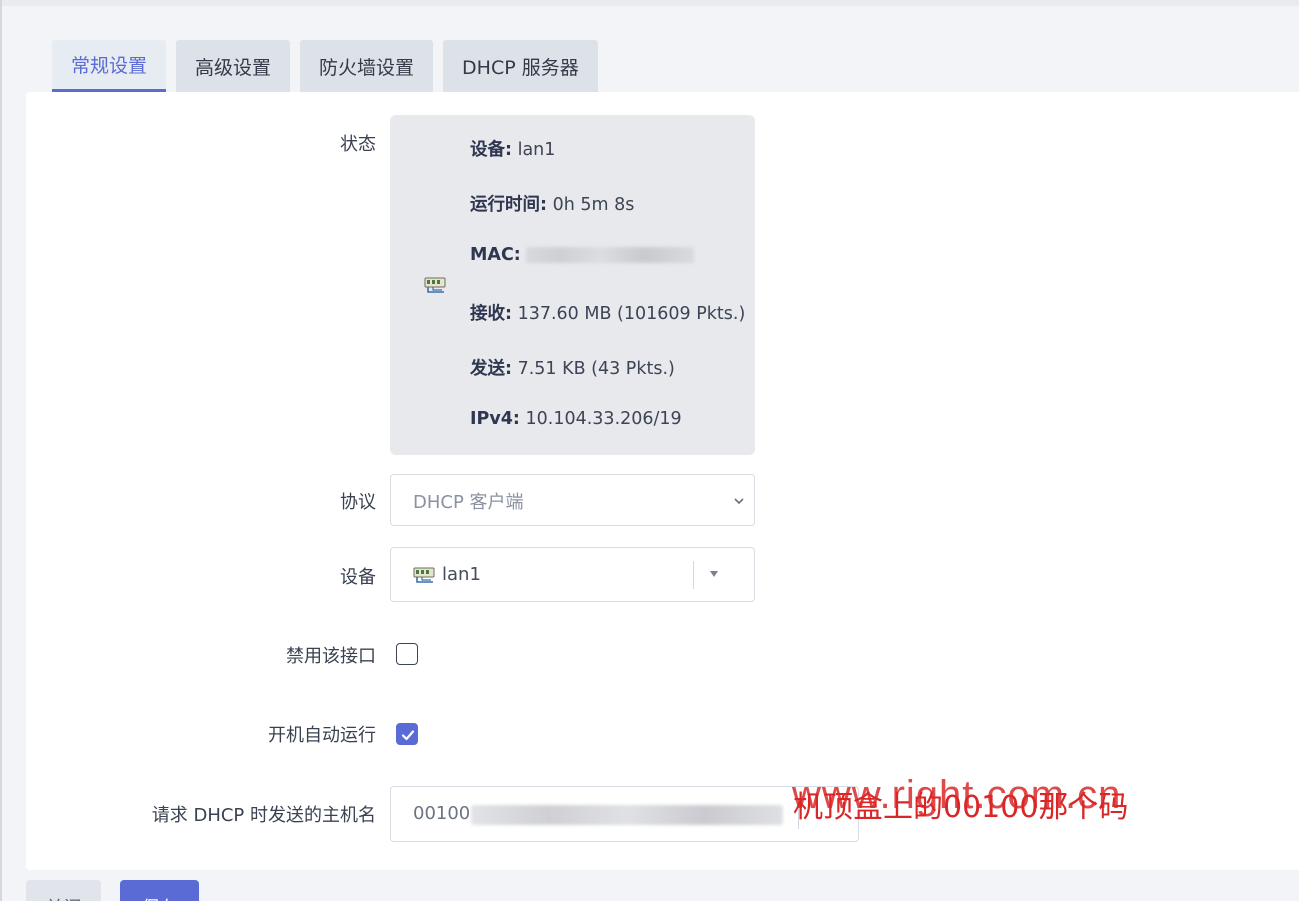  Describe the element at coordinates (491, 314) in the screenshot. I see `status-rx-key: 接收:` at that location.